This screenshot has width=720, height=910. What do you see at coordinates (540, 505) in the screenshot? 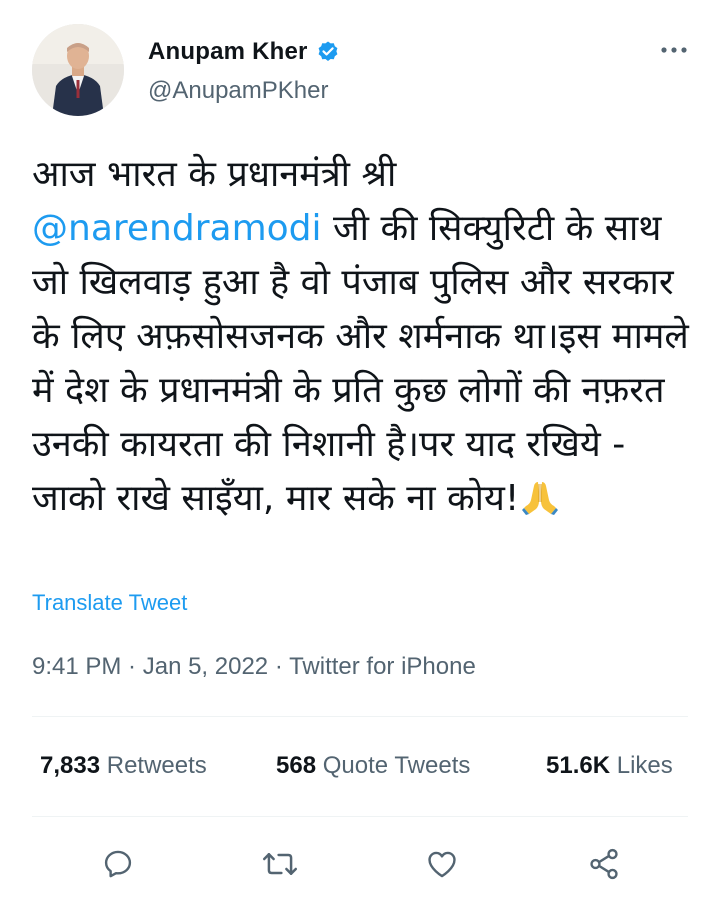
I see `folded-hands-icon` at bounding box center [540, 505].